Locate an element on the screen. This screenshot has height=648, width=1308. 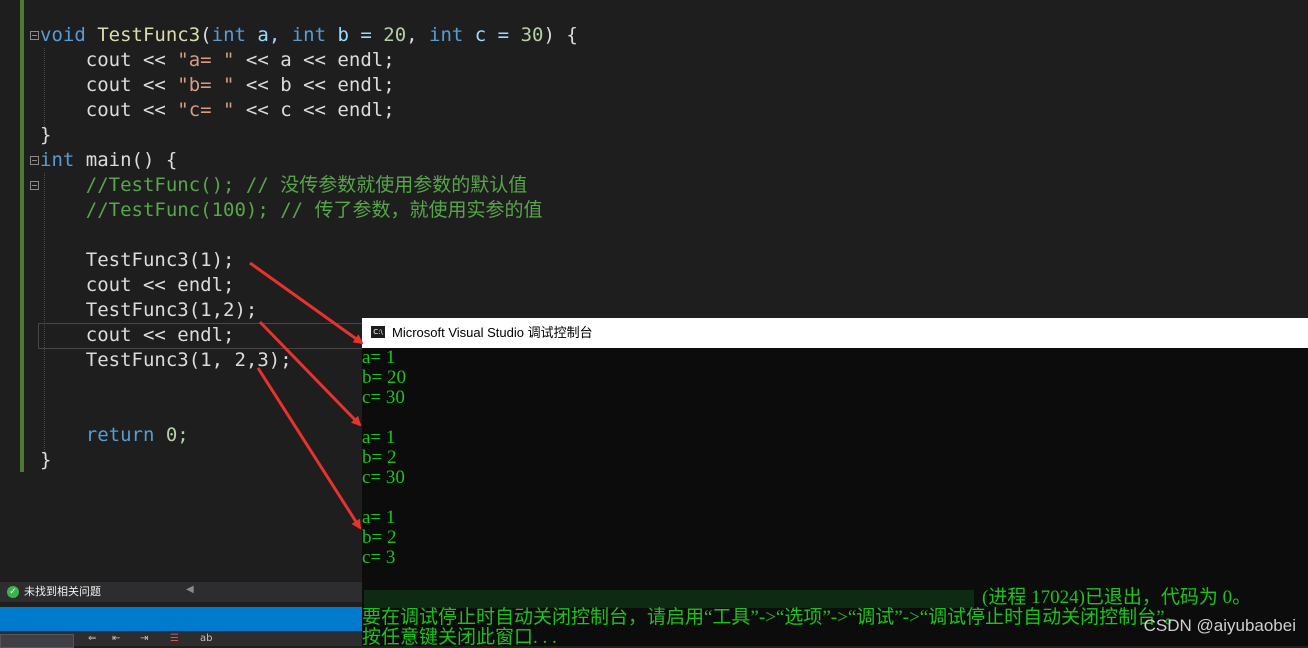
annotation-arrows is located at coordinates (306, 395).